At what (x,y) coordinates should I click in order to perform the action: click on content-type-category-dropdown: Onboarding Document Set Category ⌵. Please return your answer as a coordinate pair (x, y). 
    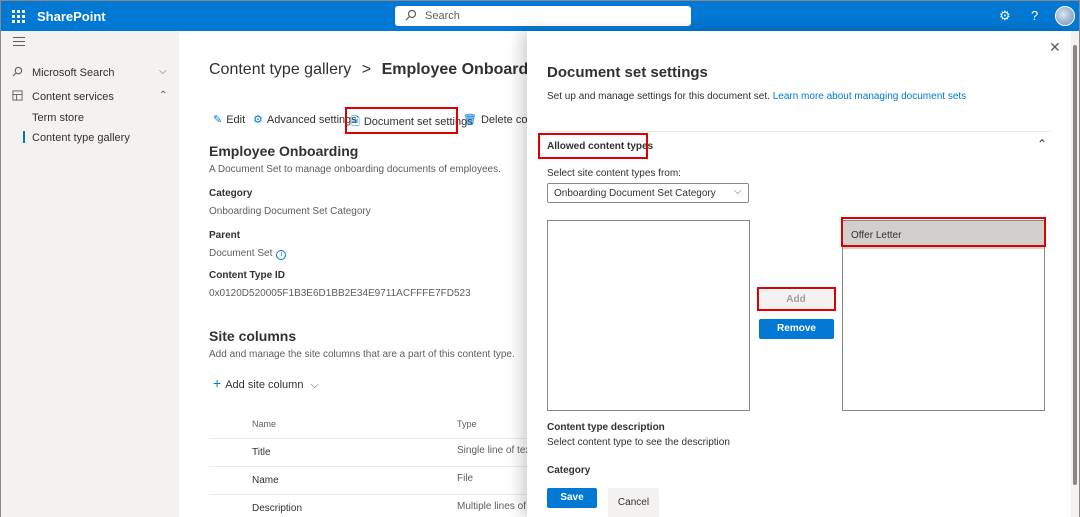
    Looking at the image, I should click on (648, 193).